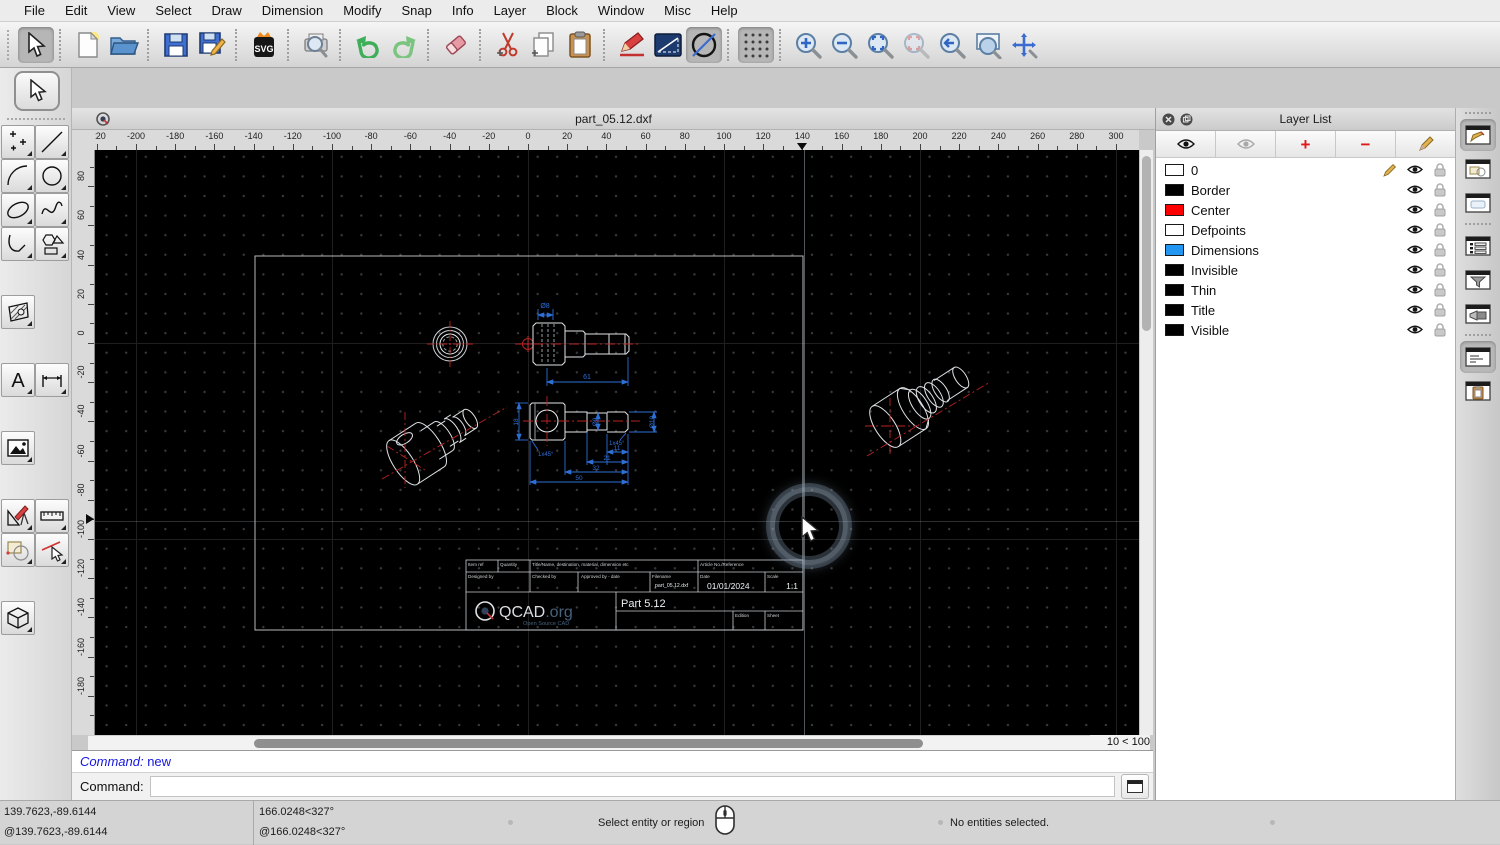  I want to click on solid-tool-button, so click(18, 618).